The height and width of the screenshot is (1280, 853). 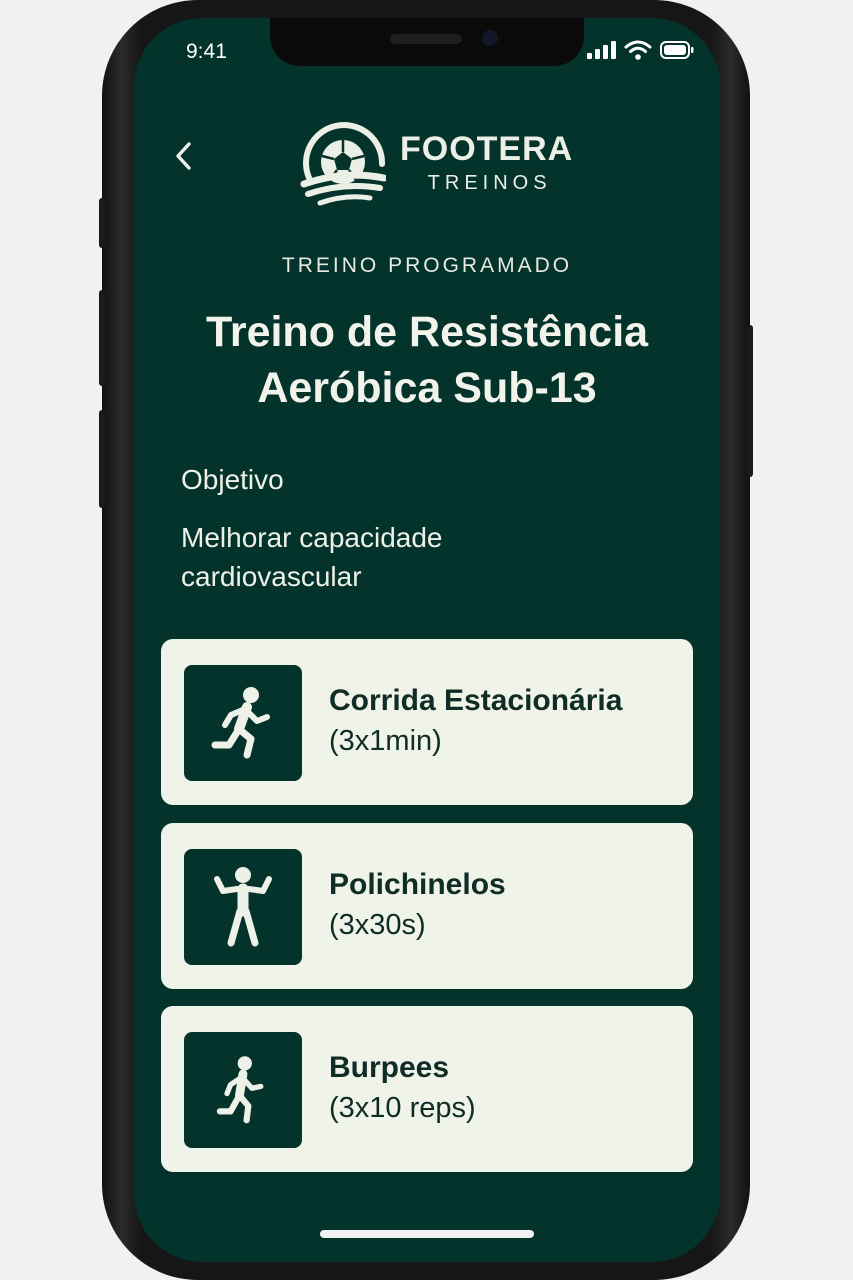 What do you see at coordinates (312, 557) in the screenshot?
I see `objective-text: Melhorar capacidade cardiovascular` at bounding box center [312, 557].